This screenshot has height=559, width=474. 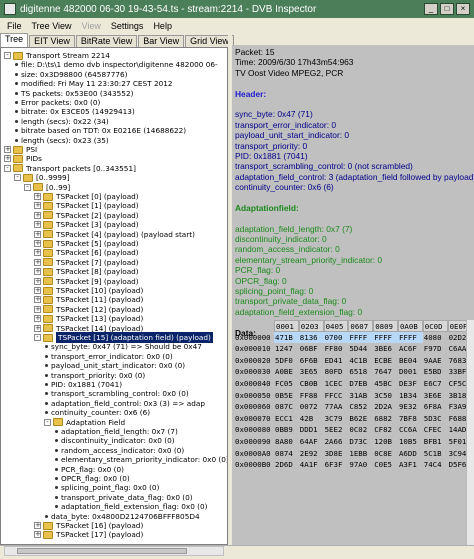 What do you see at coordinates (410, 372) in the screenshot?
I see `hex-cell: D001` at bounding box center [410, 372].